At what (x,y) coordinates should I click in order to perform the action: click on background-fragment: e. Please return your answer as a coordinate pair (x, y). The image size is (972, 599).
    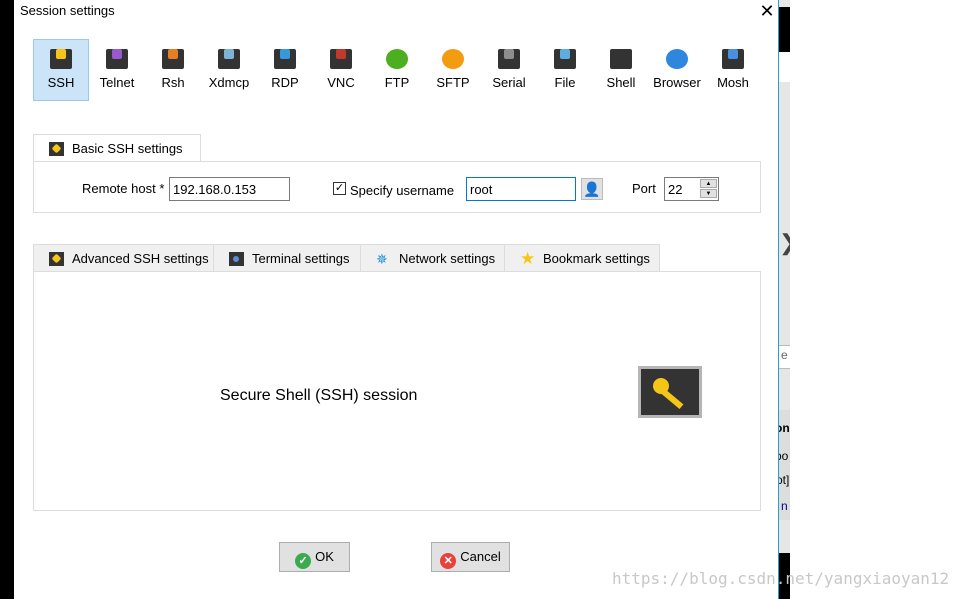
    Looking at the image, I should click on (784, 355).